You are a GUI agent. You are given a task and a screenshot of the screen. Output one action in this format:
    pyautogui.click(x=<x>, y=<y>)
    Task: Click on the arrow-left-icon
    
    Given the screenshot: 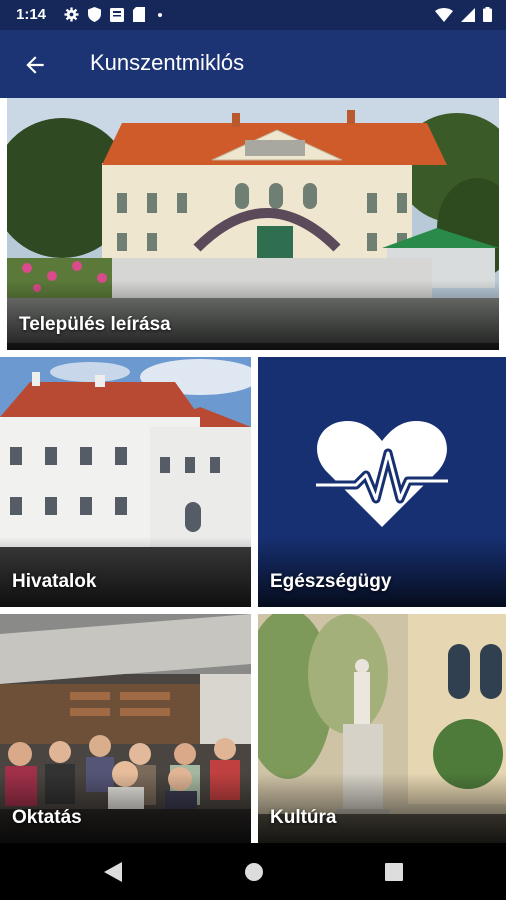 What is the action you would take?
    pyautogui.click(x=35, y=65)
    